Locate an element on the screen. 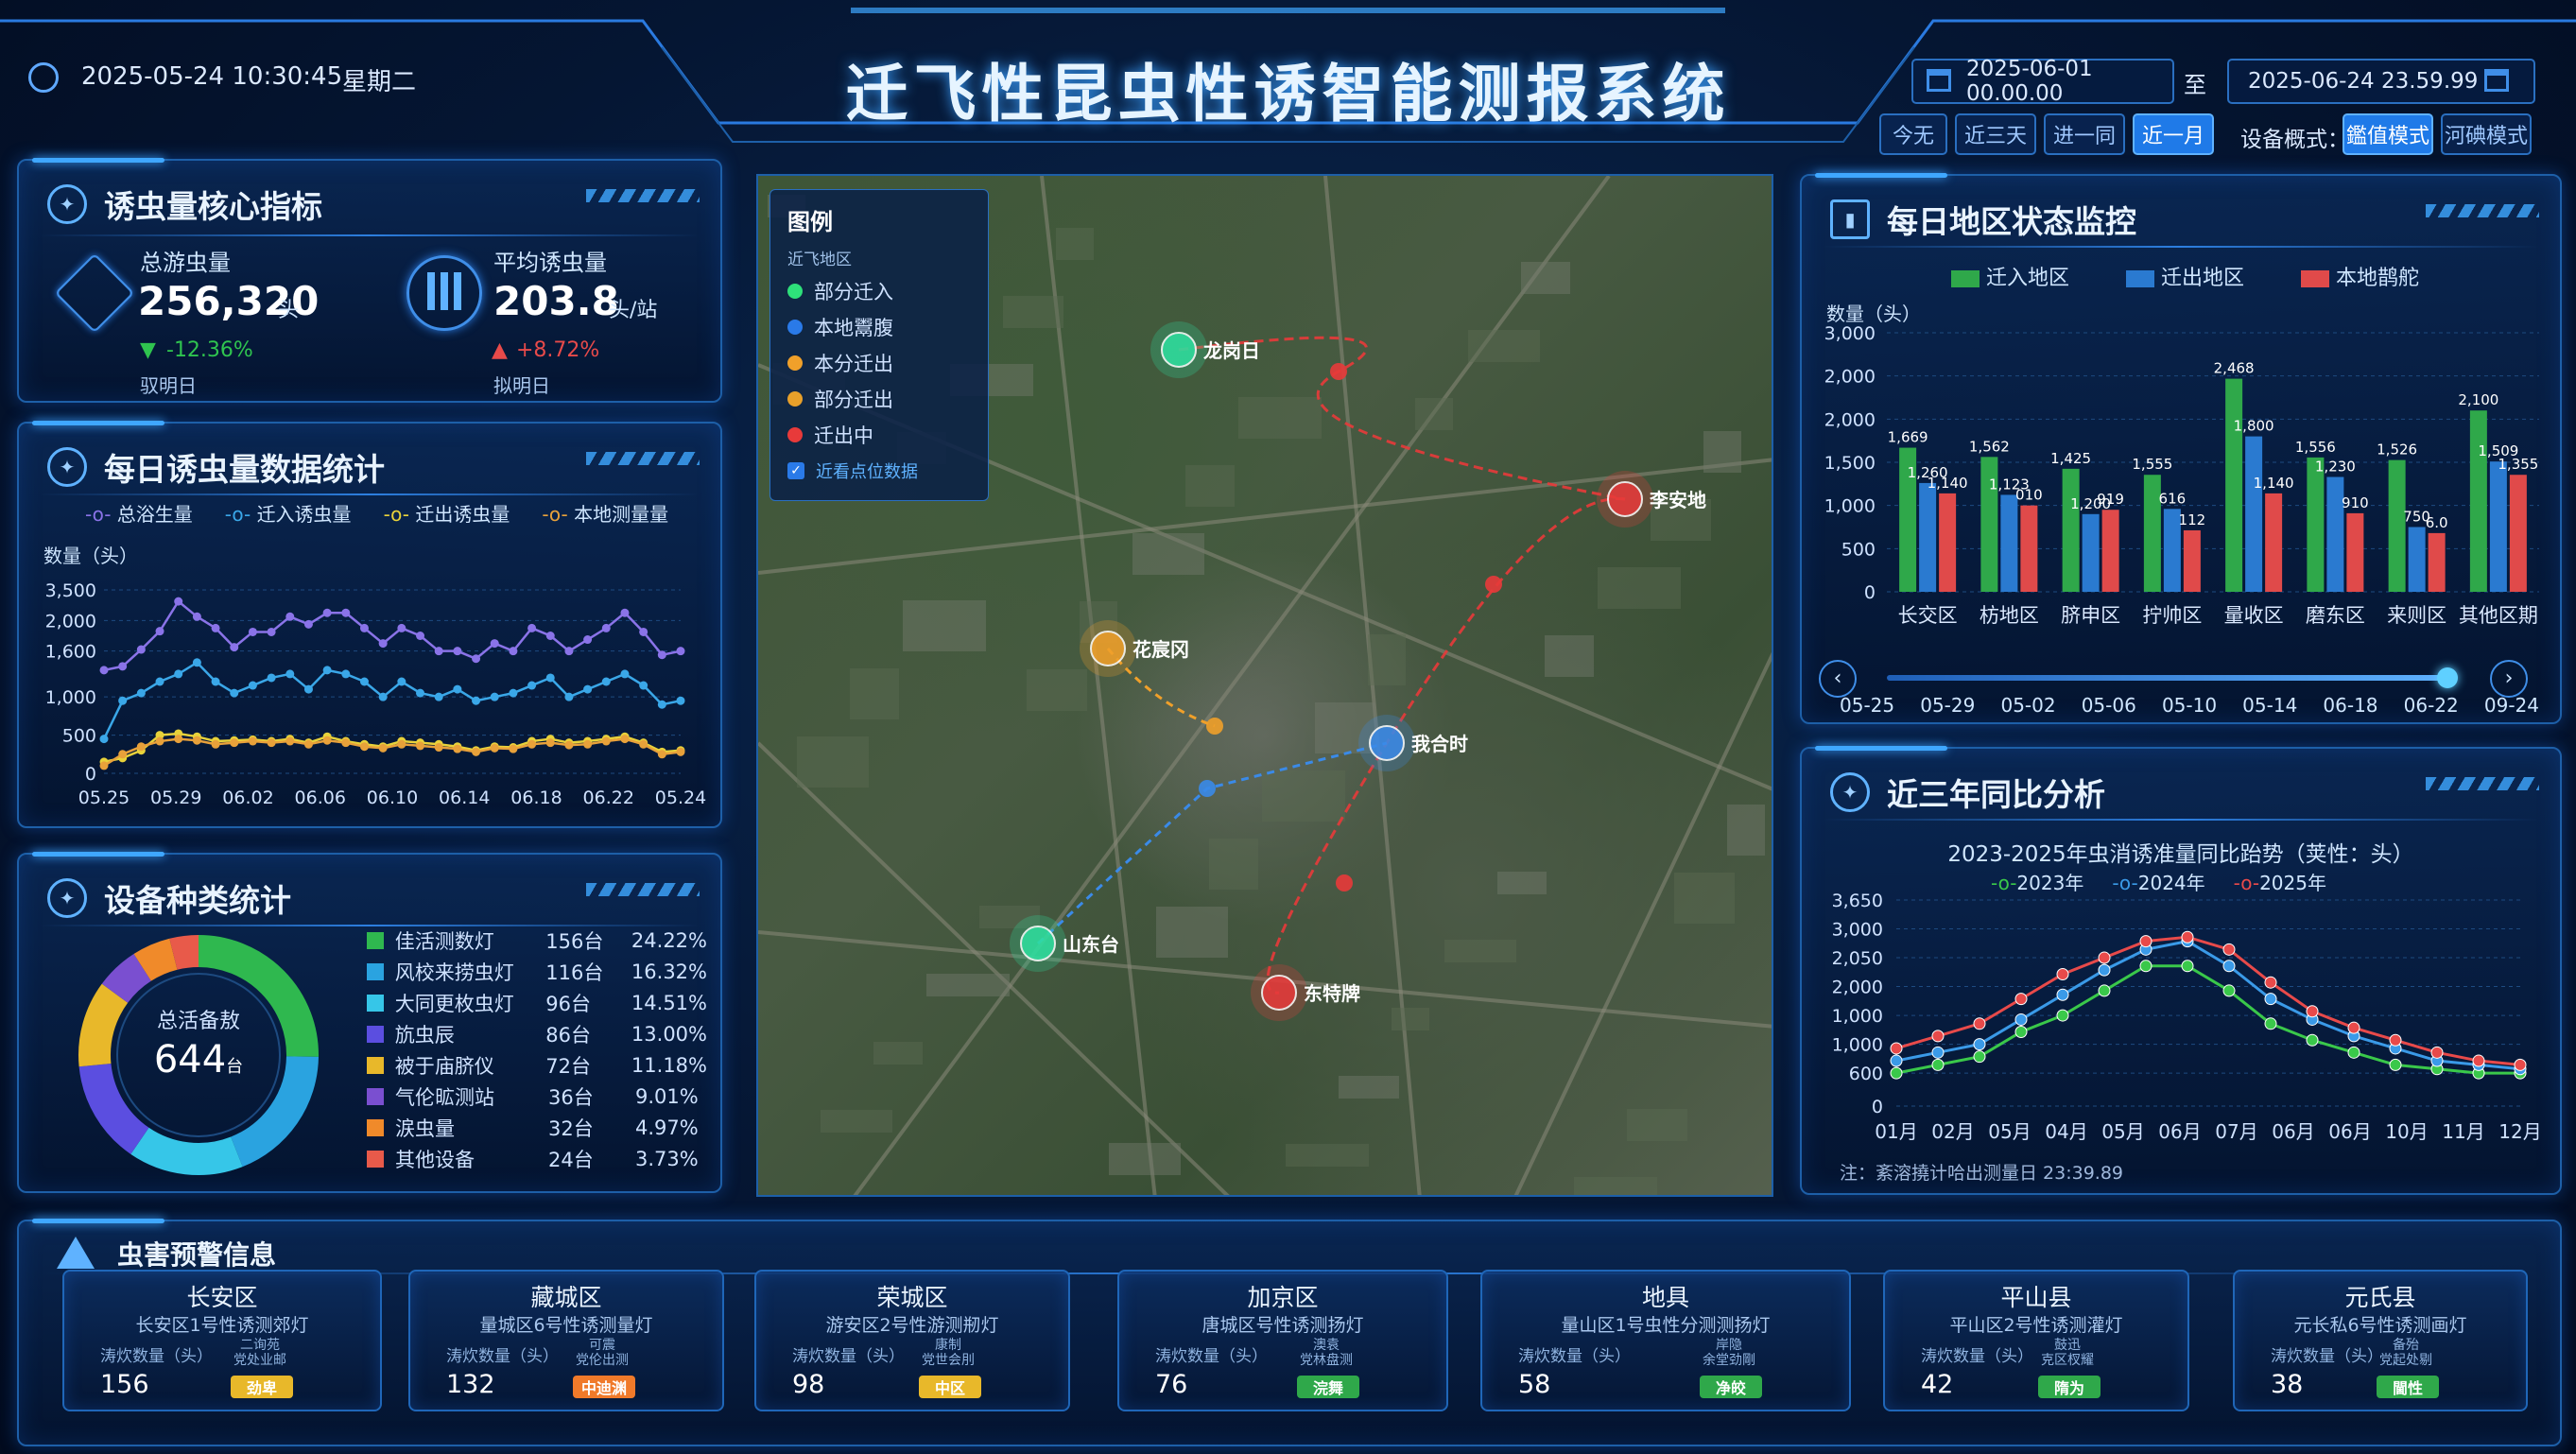 The height and width of the screenshot is (1454, 2576). mode-a-button: 鑑值模式 is located at coordinates (2388, 134).